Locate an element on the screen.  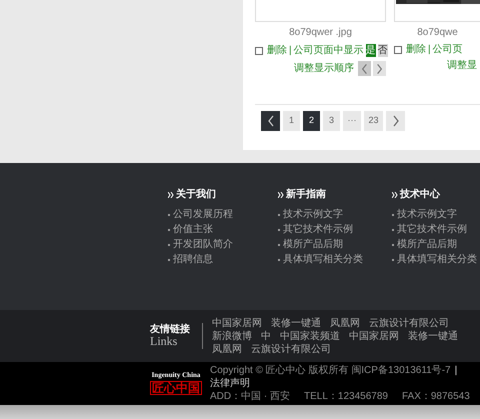
copyright-text: Copyright © 匠心中心 版权所有 闽ICP备13013611号-7 is located at coordinates (330, 370).